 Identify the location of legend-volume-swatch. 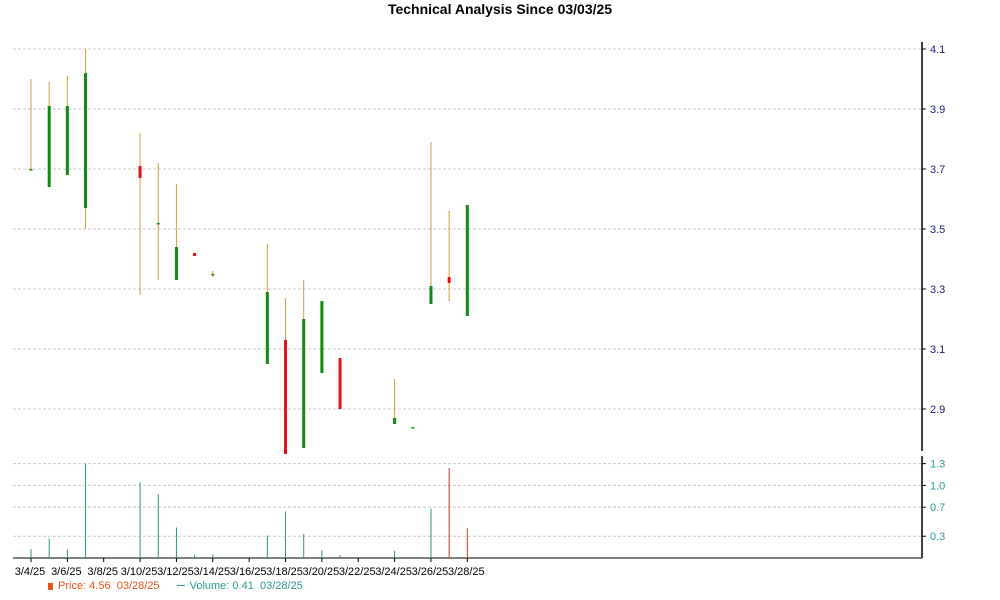
(180, 585).